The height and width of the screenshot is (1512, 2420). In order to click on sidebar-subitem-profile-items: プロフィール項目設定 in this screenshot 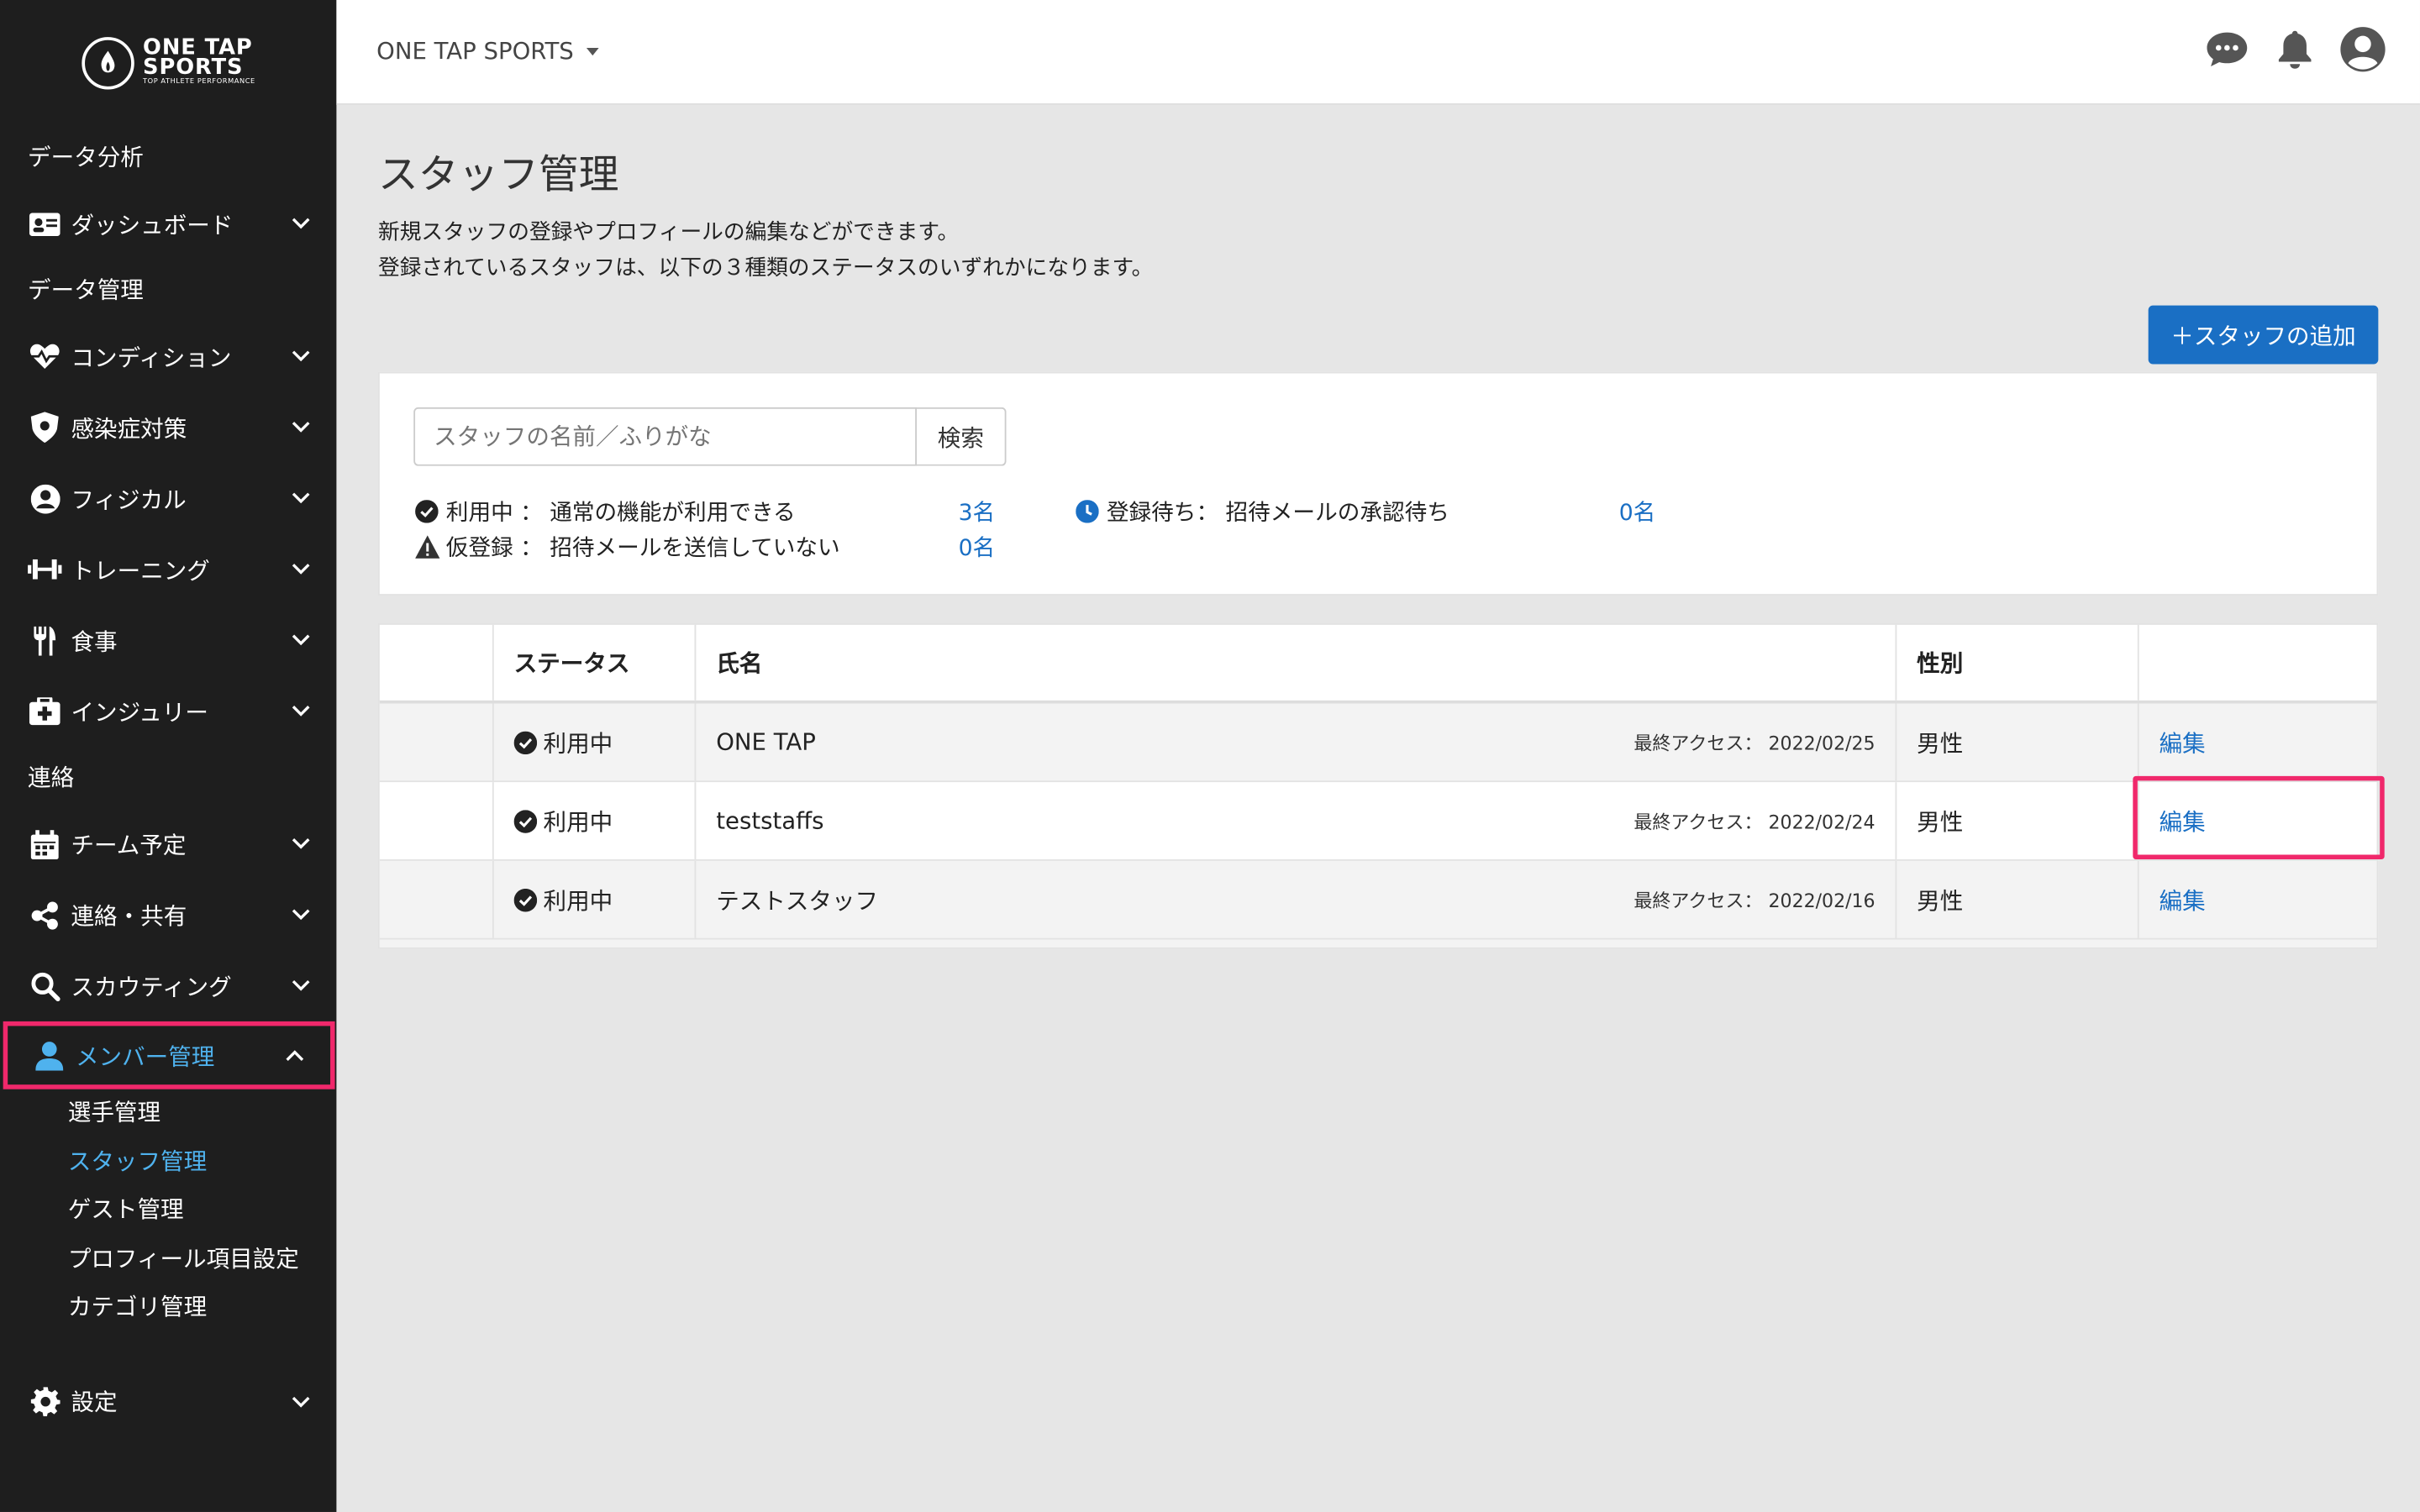, I will do `click(168, 1259)`.